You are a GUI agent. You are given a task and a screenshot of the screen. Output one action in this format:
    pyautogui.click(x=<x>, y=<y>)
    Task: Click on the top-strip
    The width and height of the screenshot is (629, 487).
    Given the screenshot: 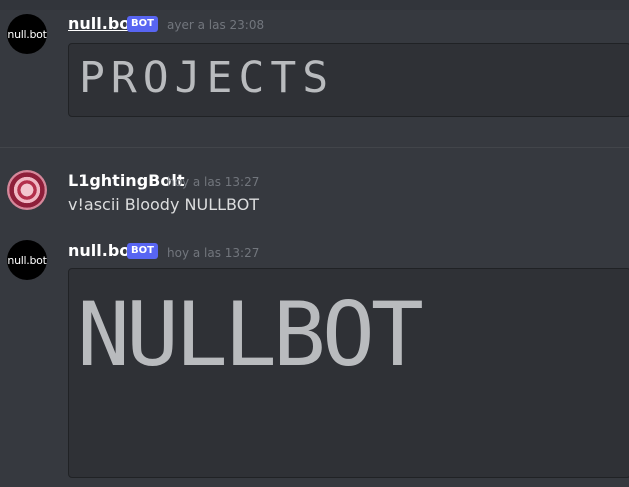 What is the action you would take?
    pyautogui.click(x=314, y=5)
    